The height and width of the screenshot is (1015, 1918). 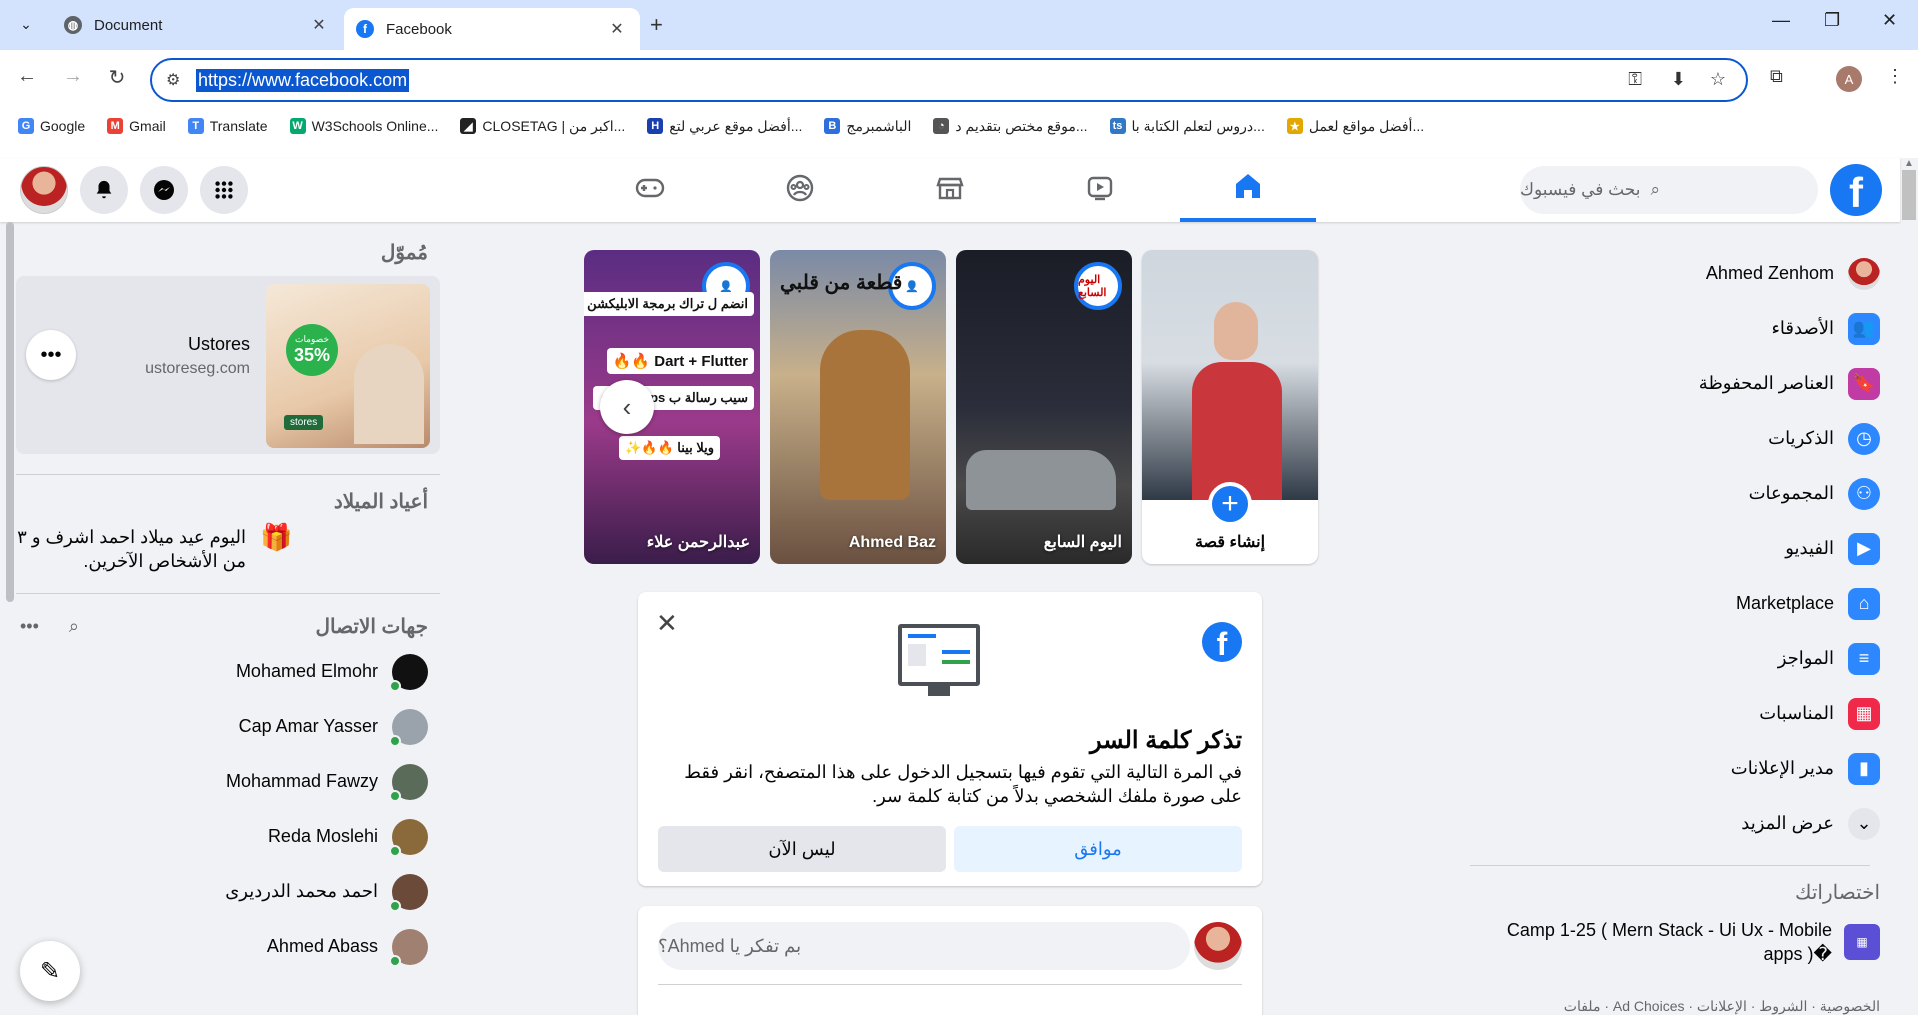 What do you see at coordinates (219, 344) in the screenshot?
I see `ad-name: Ustores` at bounding box center [219, 344].